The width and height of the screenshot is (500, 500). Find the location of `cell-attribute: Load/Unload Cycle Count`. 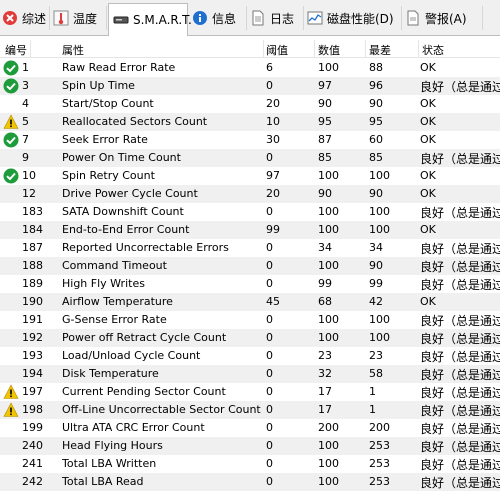

cell-attribute: Load/Unload Cycle Count is located at coordinates (131, 355).